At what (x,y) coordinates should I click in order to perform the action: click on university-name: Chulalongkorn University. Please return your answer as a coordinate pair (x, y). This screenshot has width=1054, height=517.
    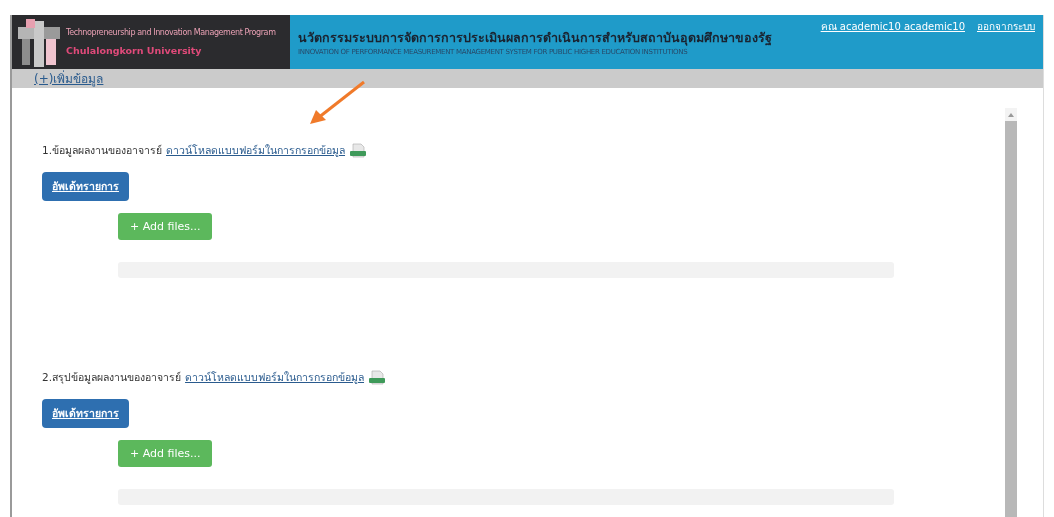
    Looking at the image, I should click on (134, 50).